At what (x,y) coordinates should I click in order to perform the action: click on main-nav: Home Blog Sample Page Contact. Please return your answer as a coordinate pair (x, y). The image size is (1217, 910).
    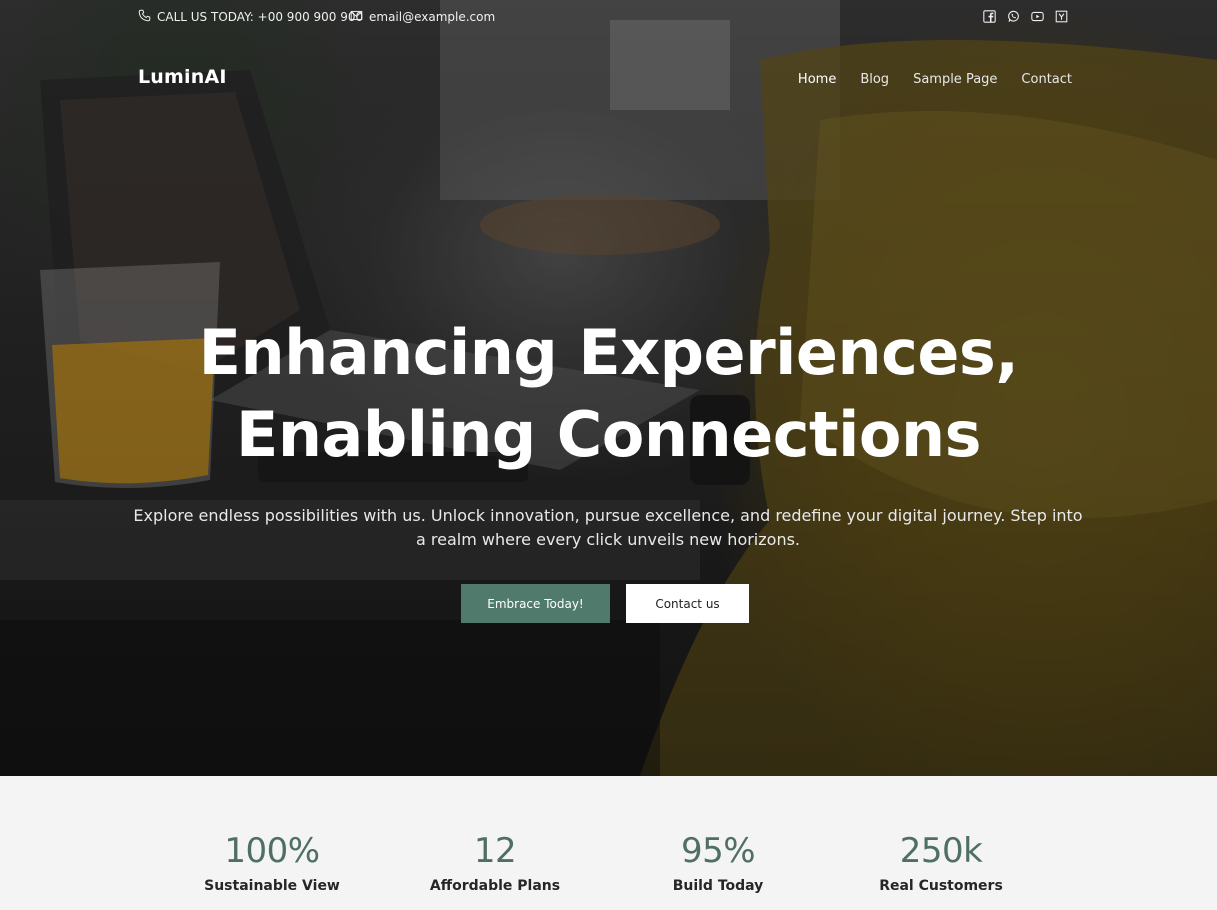
    Looking at the image, I should click on (935, 79).